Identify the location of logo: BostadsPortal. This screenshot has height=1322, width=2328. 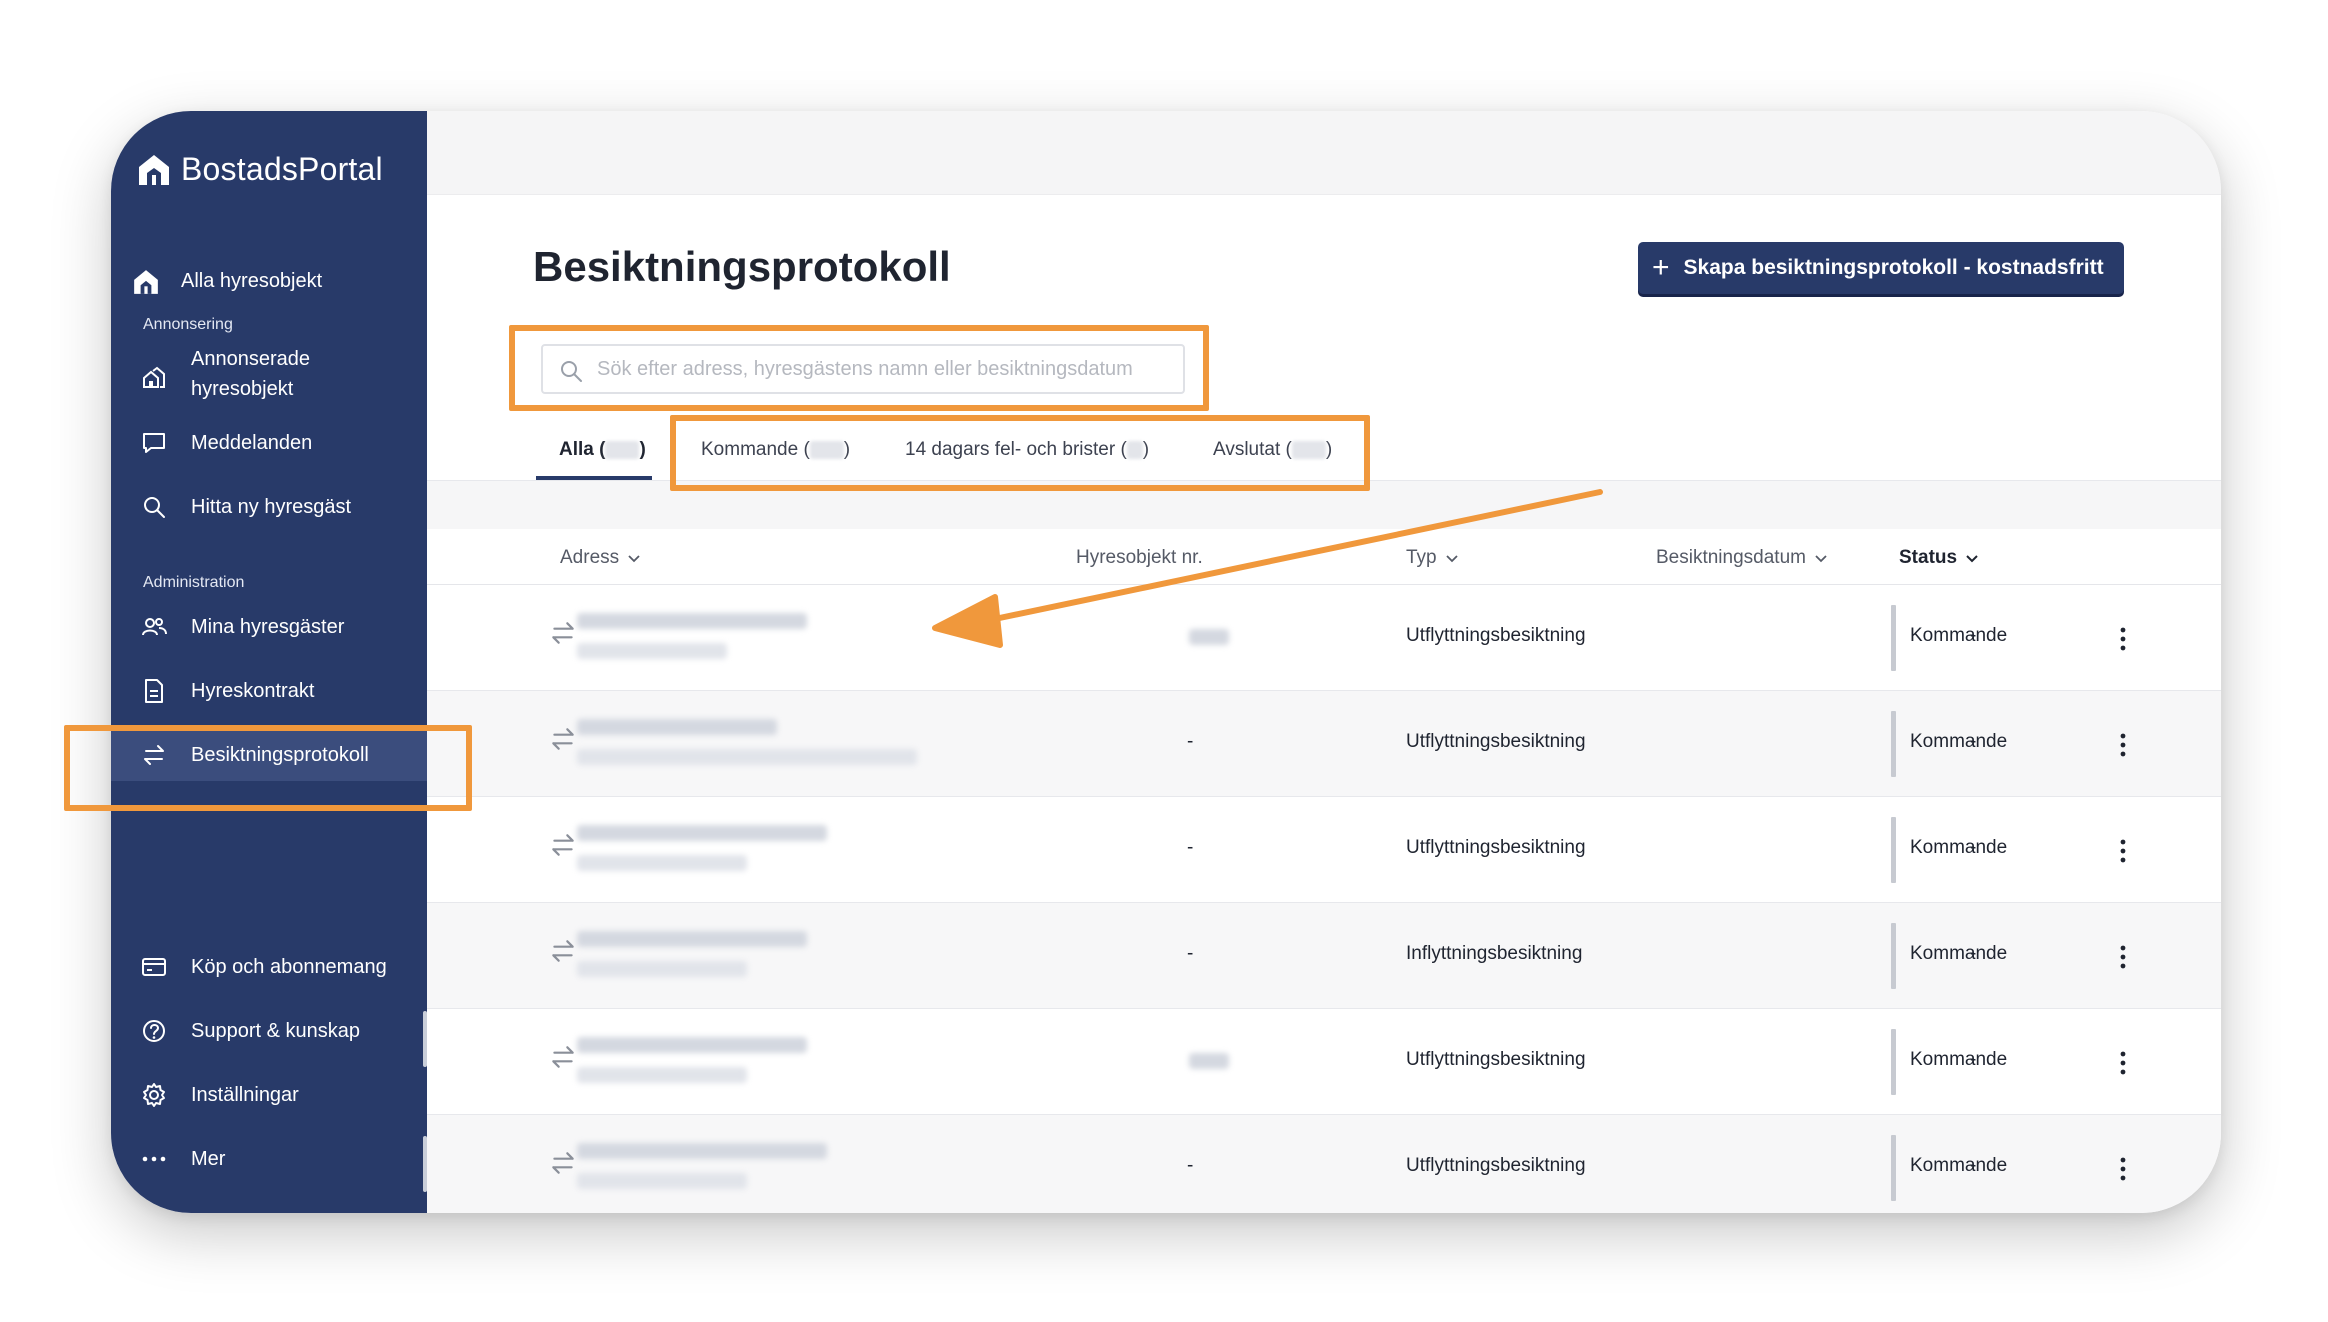
(260, 169).